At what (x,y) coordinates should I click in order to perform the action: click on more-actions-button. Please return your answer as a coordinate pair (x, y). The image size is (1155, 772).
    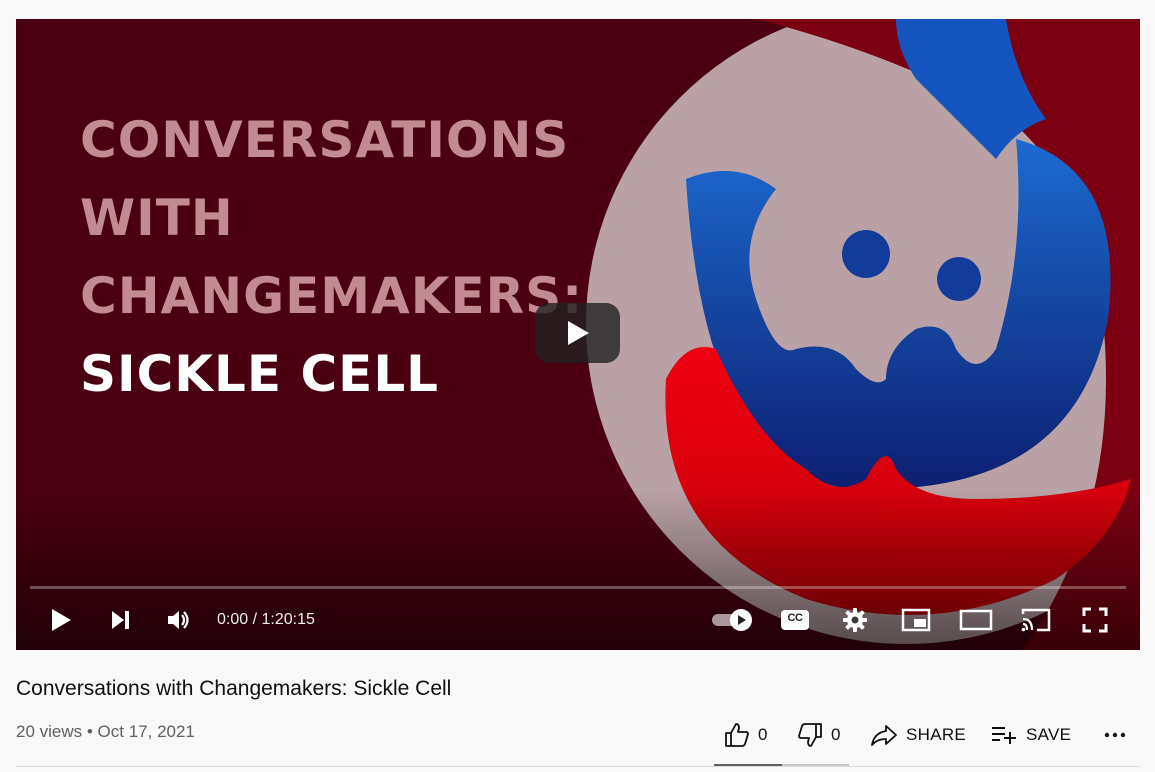
    Looking at the image, I should click on (1115, 735).